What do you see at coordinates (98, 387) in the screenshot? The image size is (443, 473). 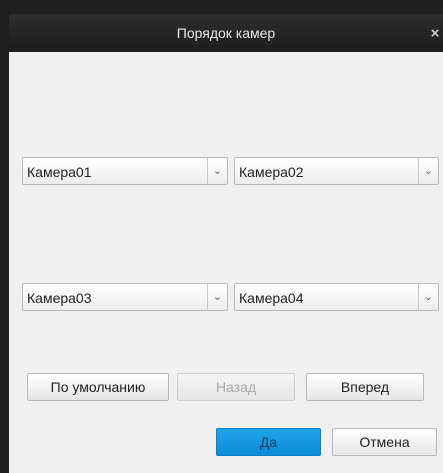 I see `default-order-button: По умолчанию` at bounding box center [98, 387].